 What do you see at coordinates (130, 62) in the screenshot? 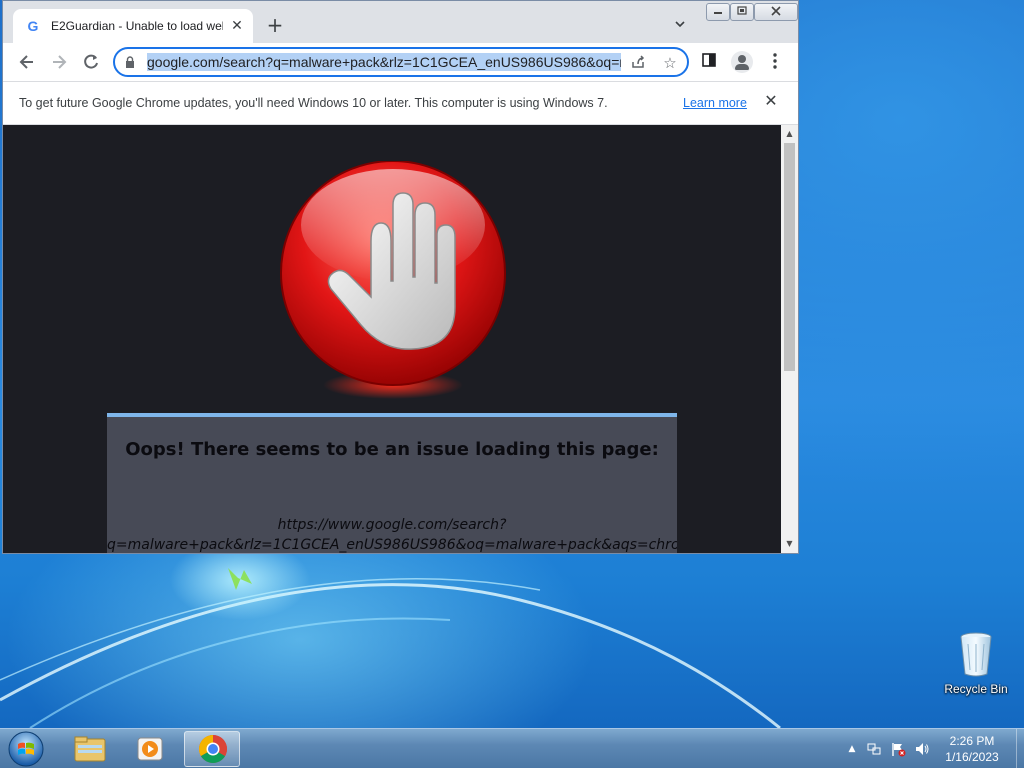
I see `lock-icon` at bounding box center [130, 62].